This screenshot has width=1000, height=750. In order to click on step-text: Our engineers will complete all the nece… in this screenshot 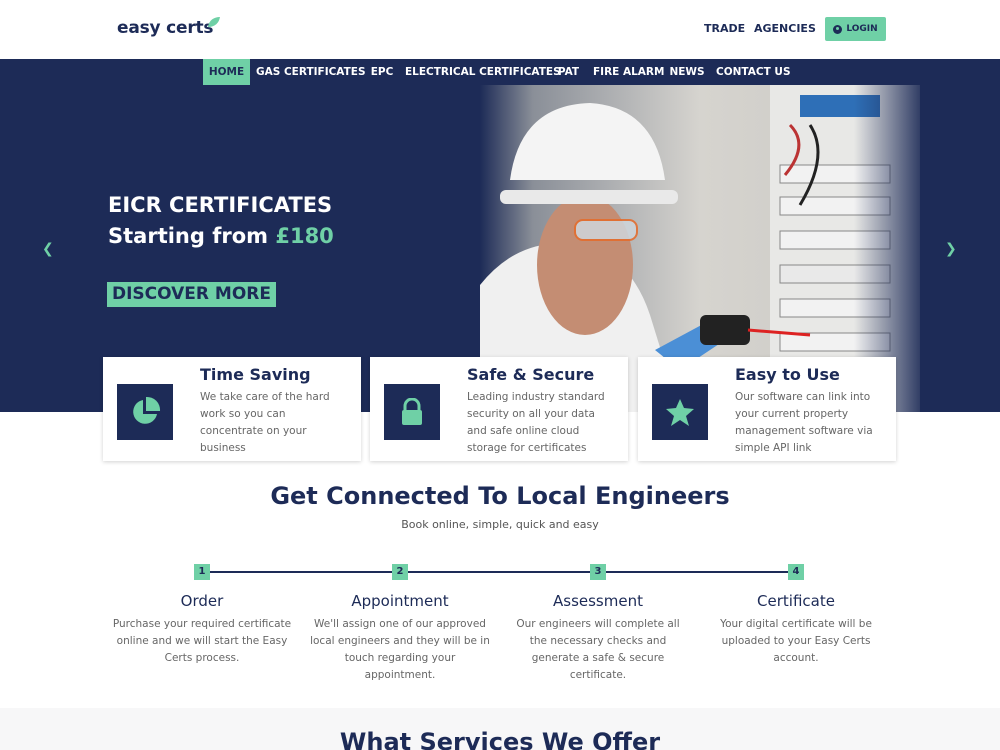, I will do `click(598, 649)`.